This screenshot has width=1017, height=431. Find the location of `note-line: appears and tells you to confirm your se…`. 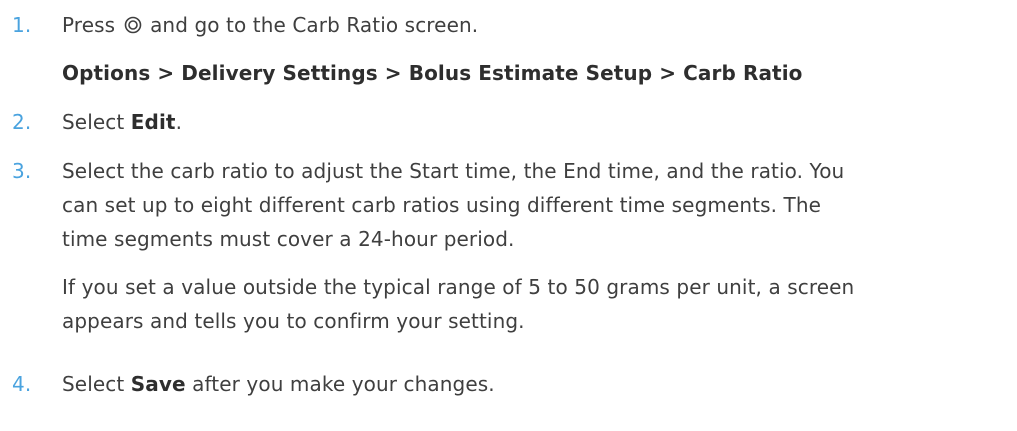

note-line: appears and tells you to confirm your se… is located at coordinates (293, 321).